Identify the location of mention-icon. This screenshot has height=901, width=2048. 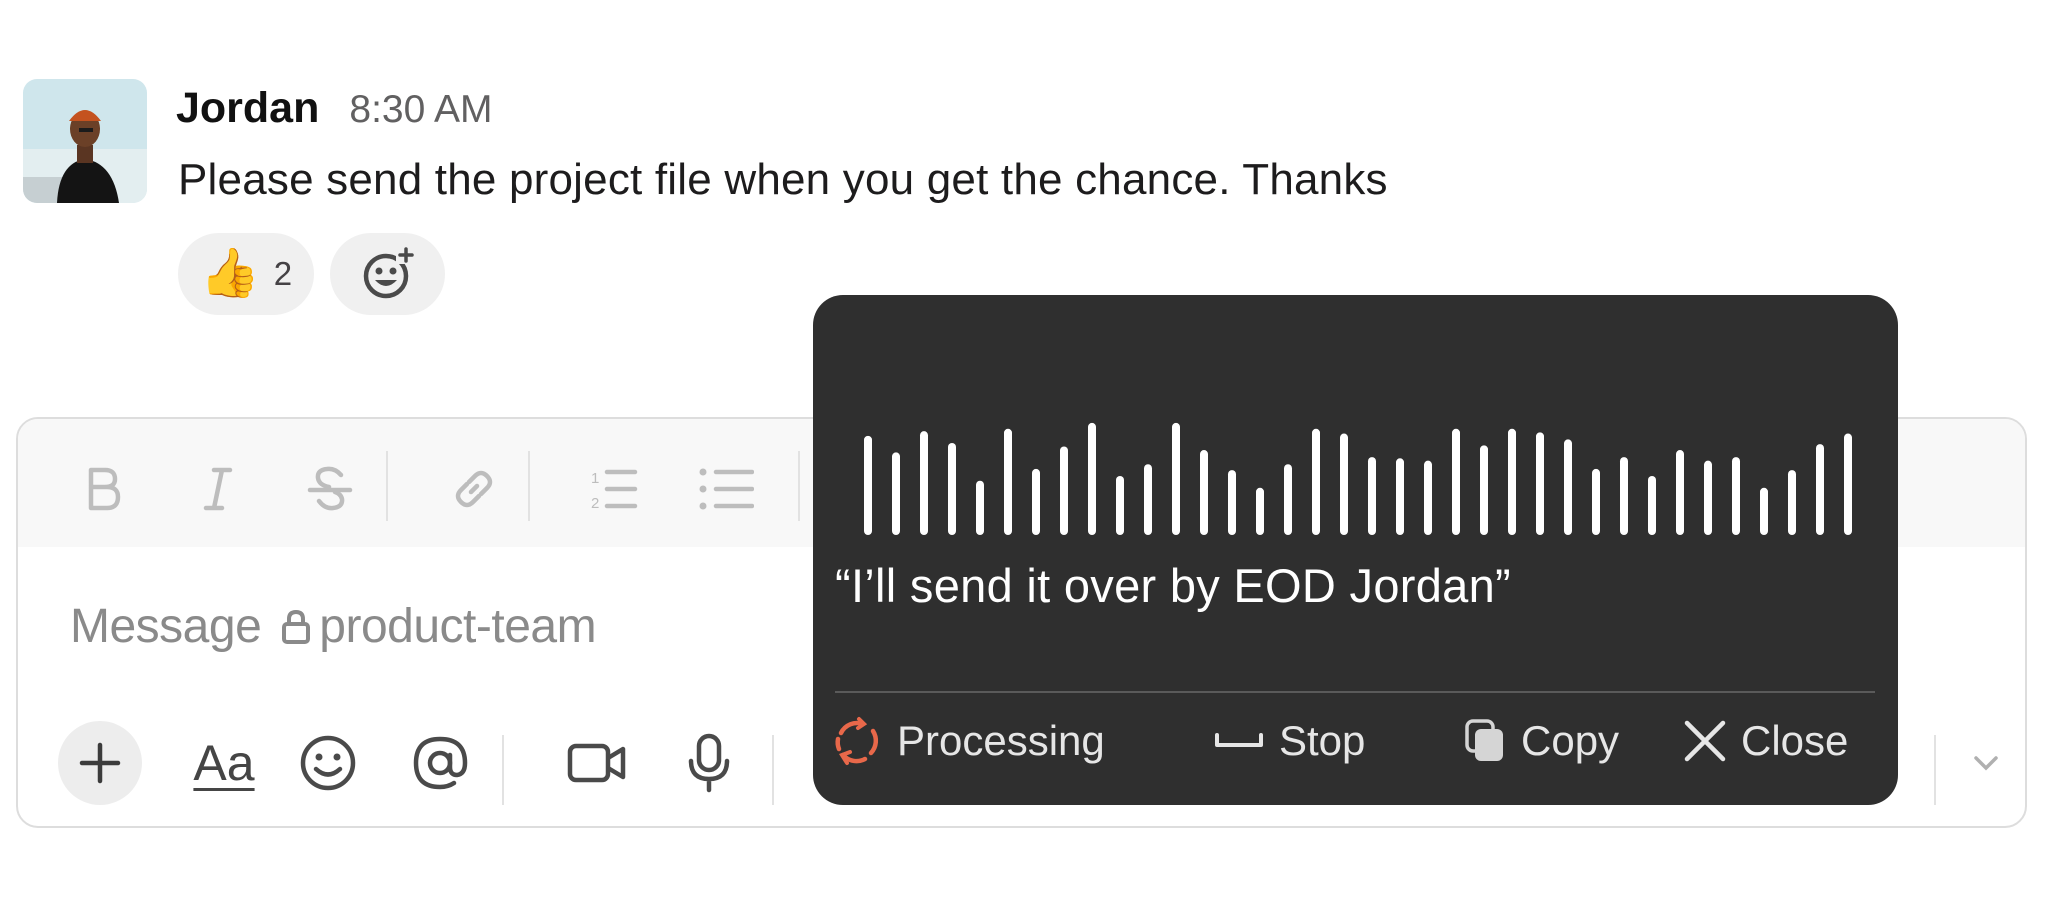
(440, 763).